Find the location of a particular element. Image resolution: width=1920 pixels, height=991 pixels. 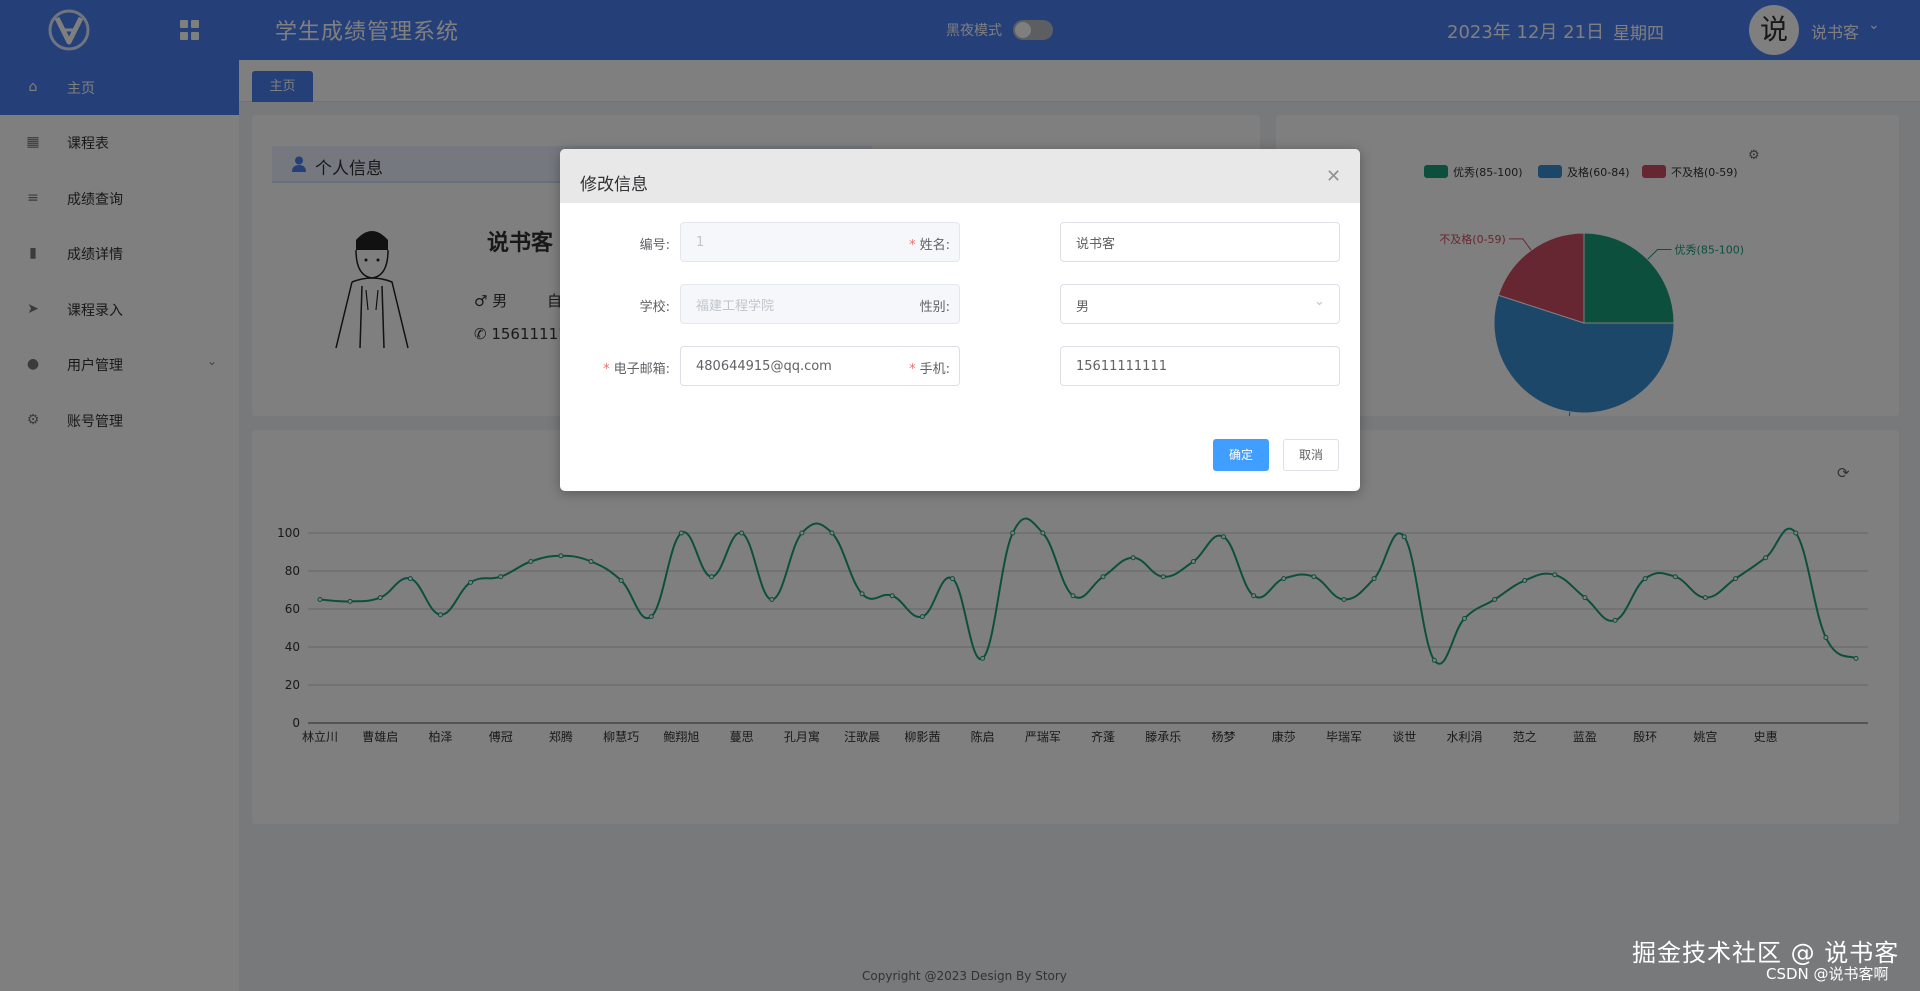

dialog-title: 修改信息 is located at coordinates (614, 185).